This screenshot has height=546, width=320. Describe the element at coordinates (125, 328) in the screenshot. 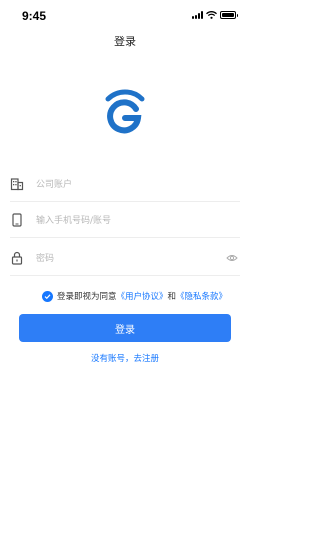

I see `login-button: 登录` at that location.